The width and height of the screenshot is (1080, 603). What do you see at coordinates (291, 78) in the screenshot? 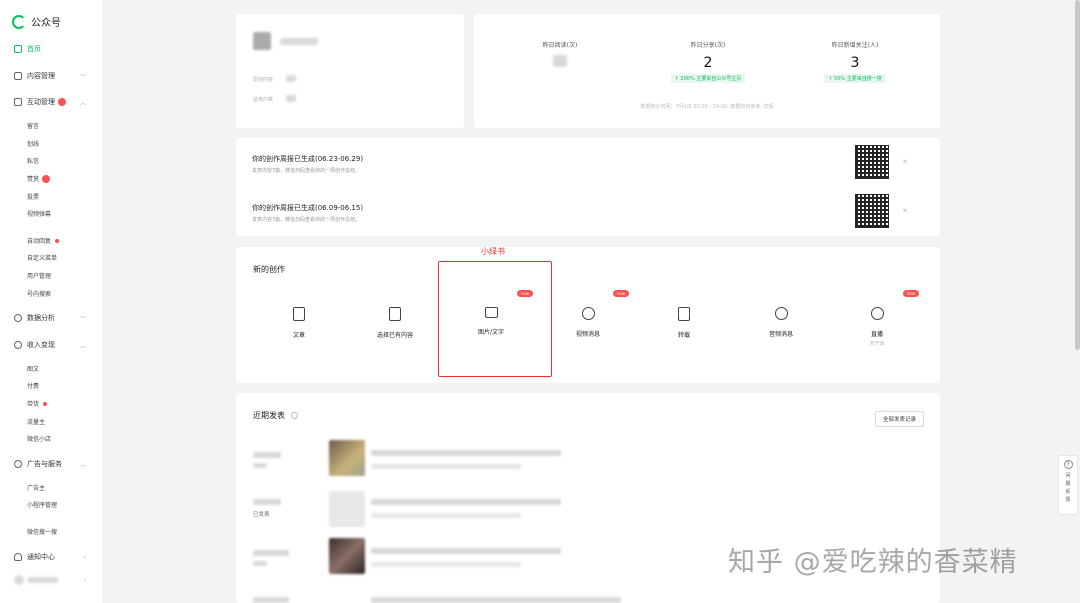
I see `original-content-value` at bounding box center [291, 78].